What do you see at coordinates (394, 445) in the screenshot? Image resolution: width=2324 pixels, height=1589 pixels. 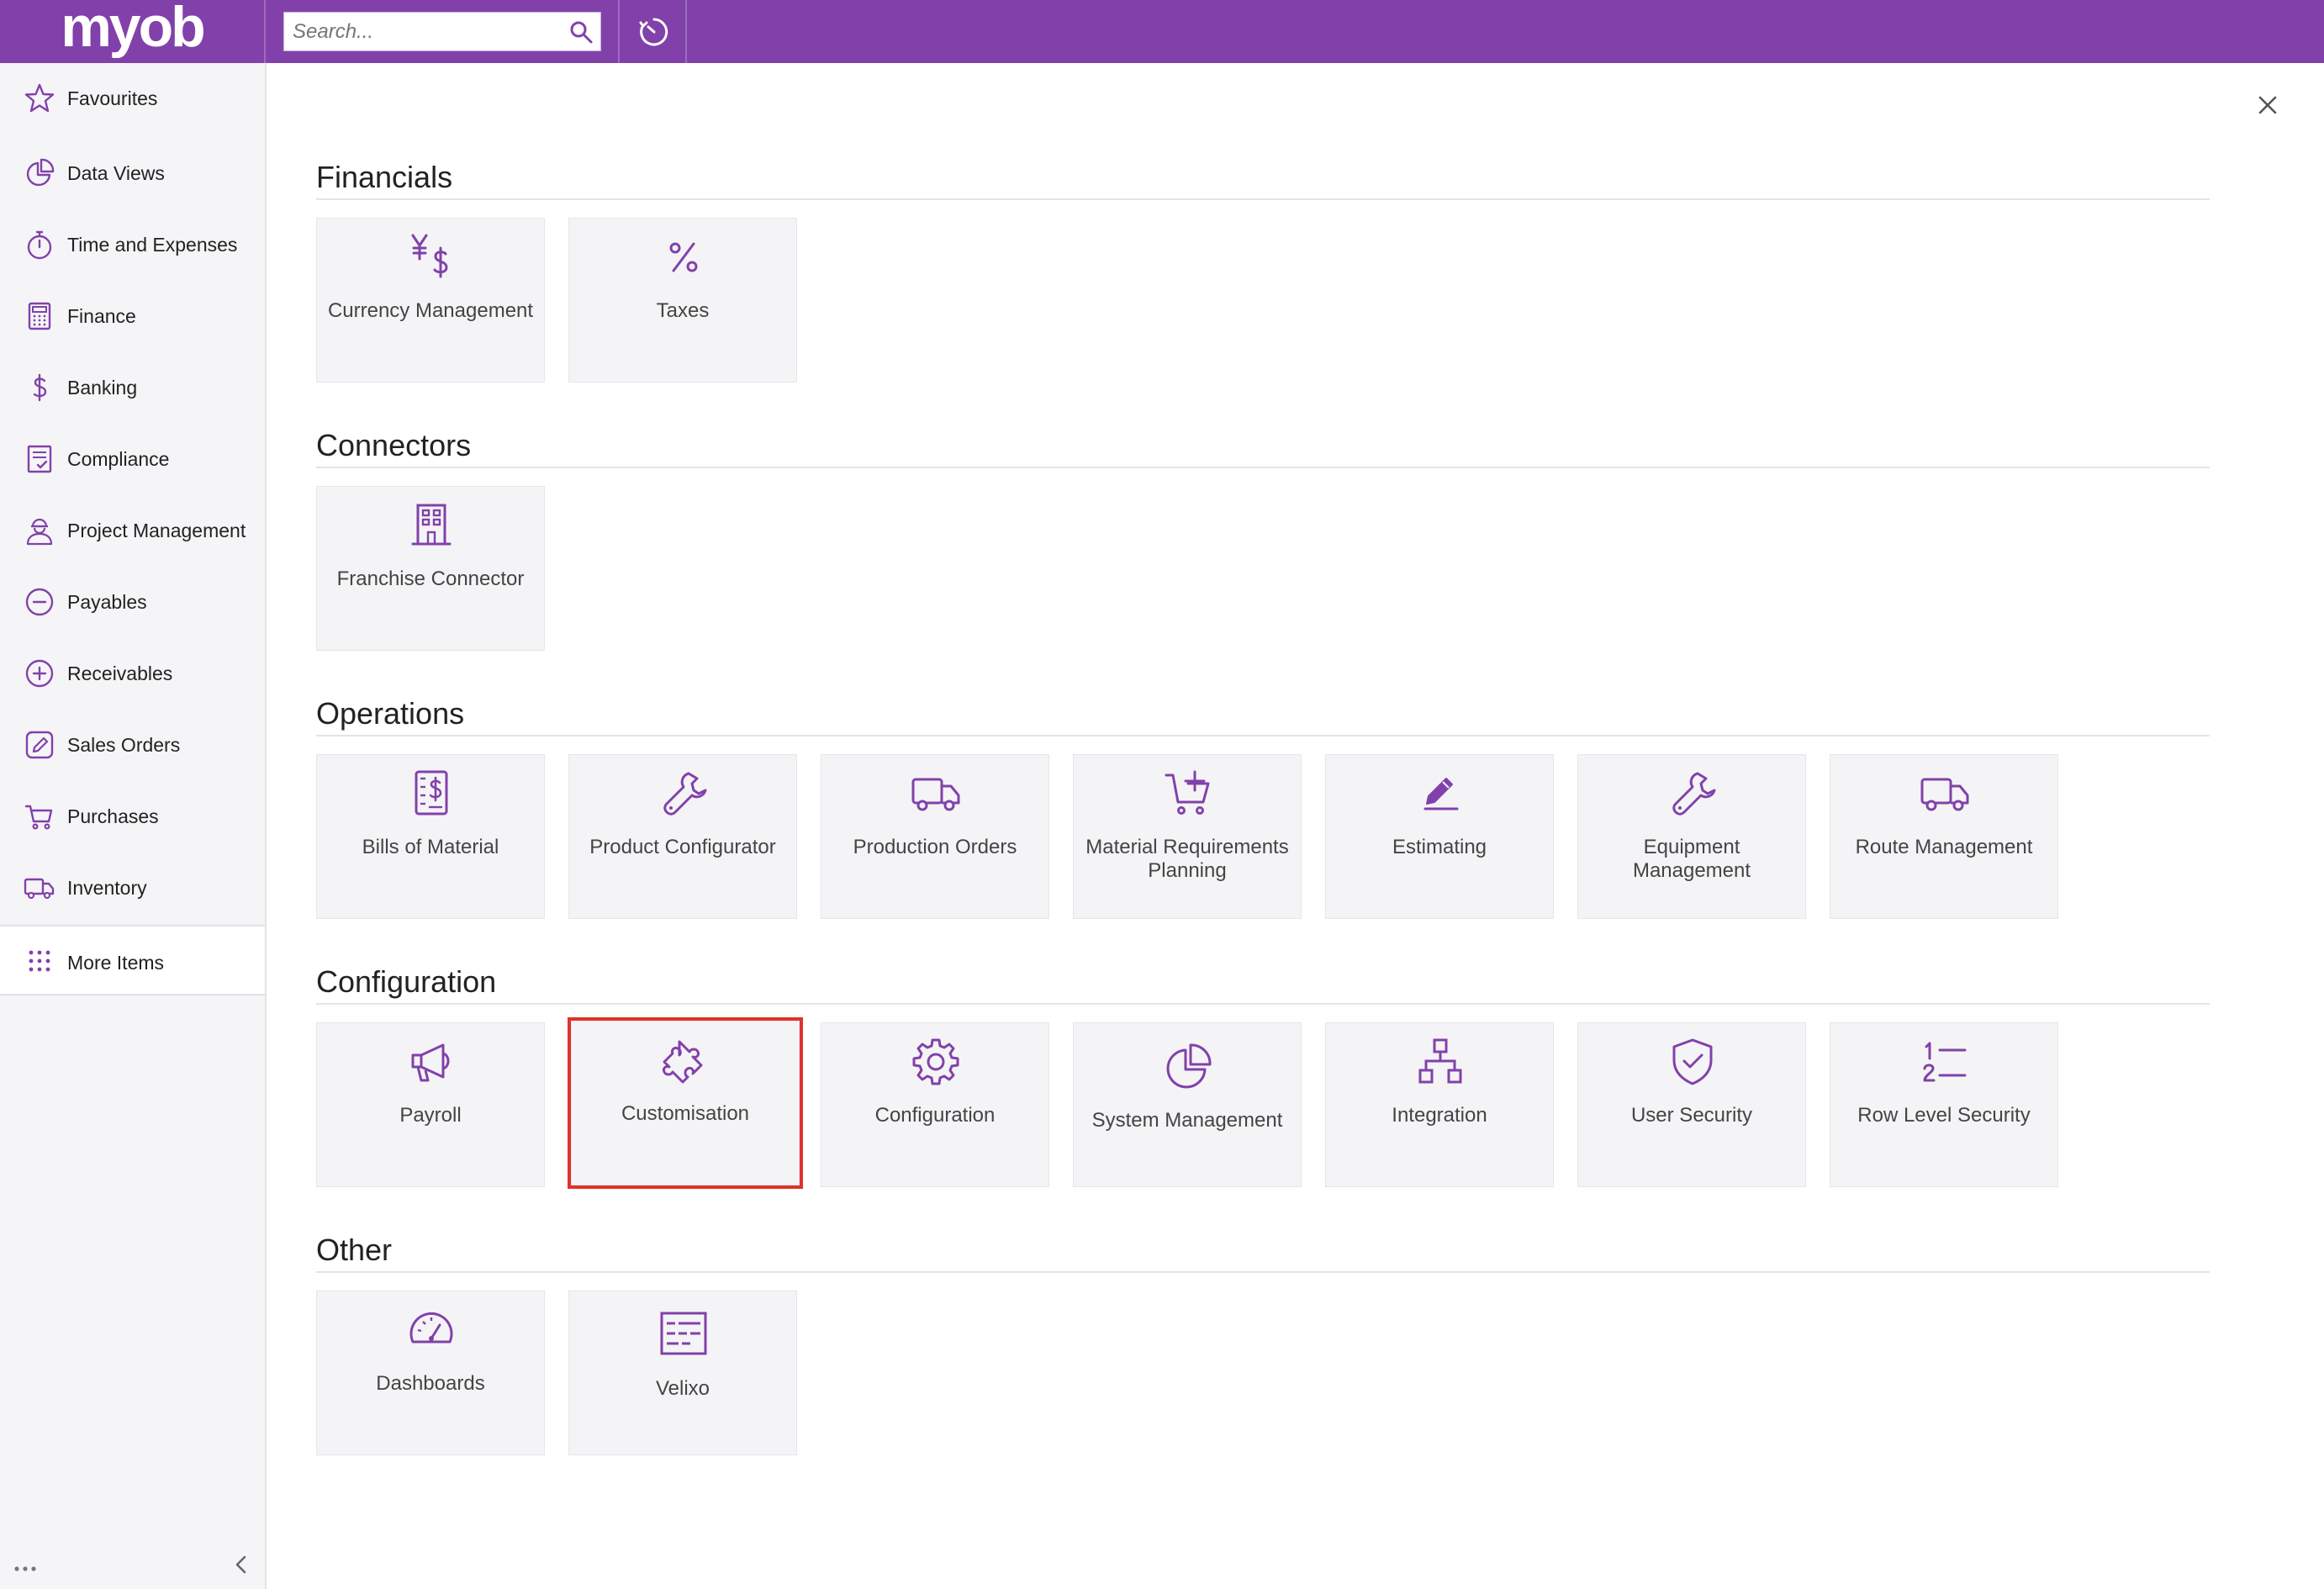 I see `section-title-connectors: Connectors` at bounding box center [394, 445].